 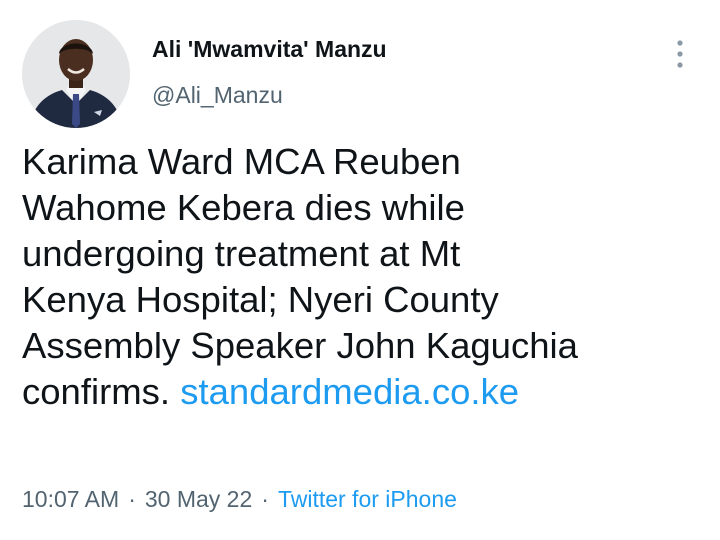 What do you see at coordinates (260, 299) in the screenshot?
I see `tweet-text-line: Kenya Hospital; Nyeri County` at bounding box center [260, 299].